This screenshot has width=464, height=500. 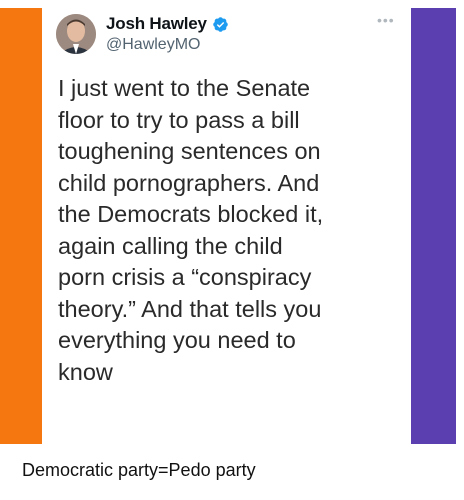 I want to click on verified-badge-icon, so click(x=220, y=24).